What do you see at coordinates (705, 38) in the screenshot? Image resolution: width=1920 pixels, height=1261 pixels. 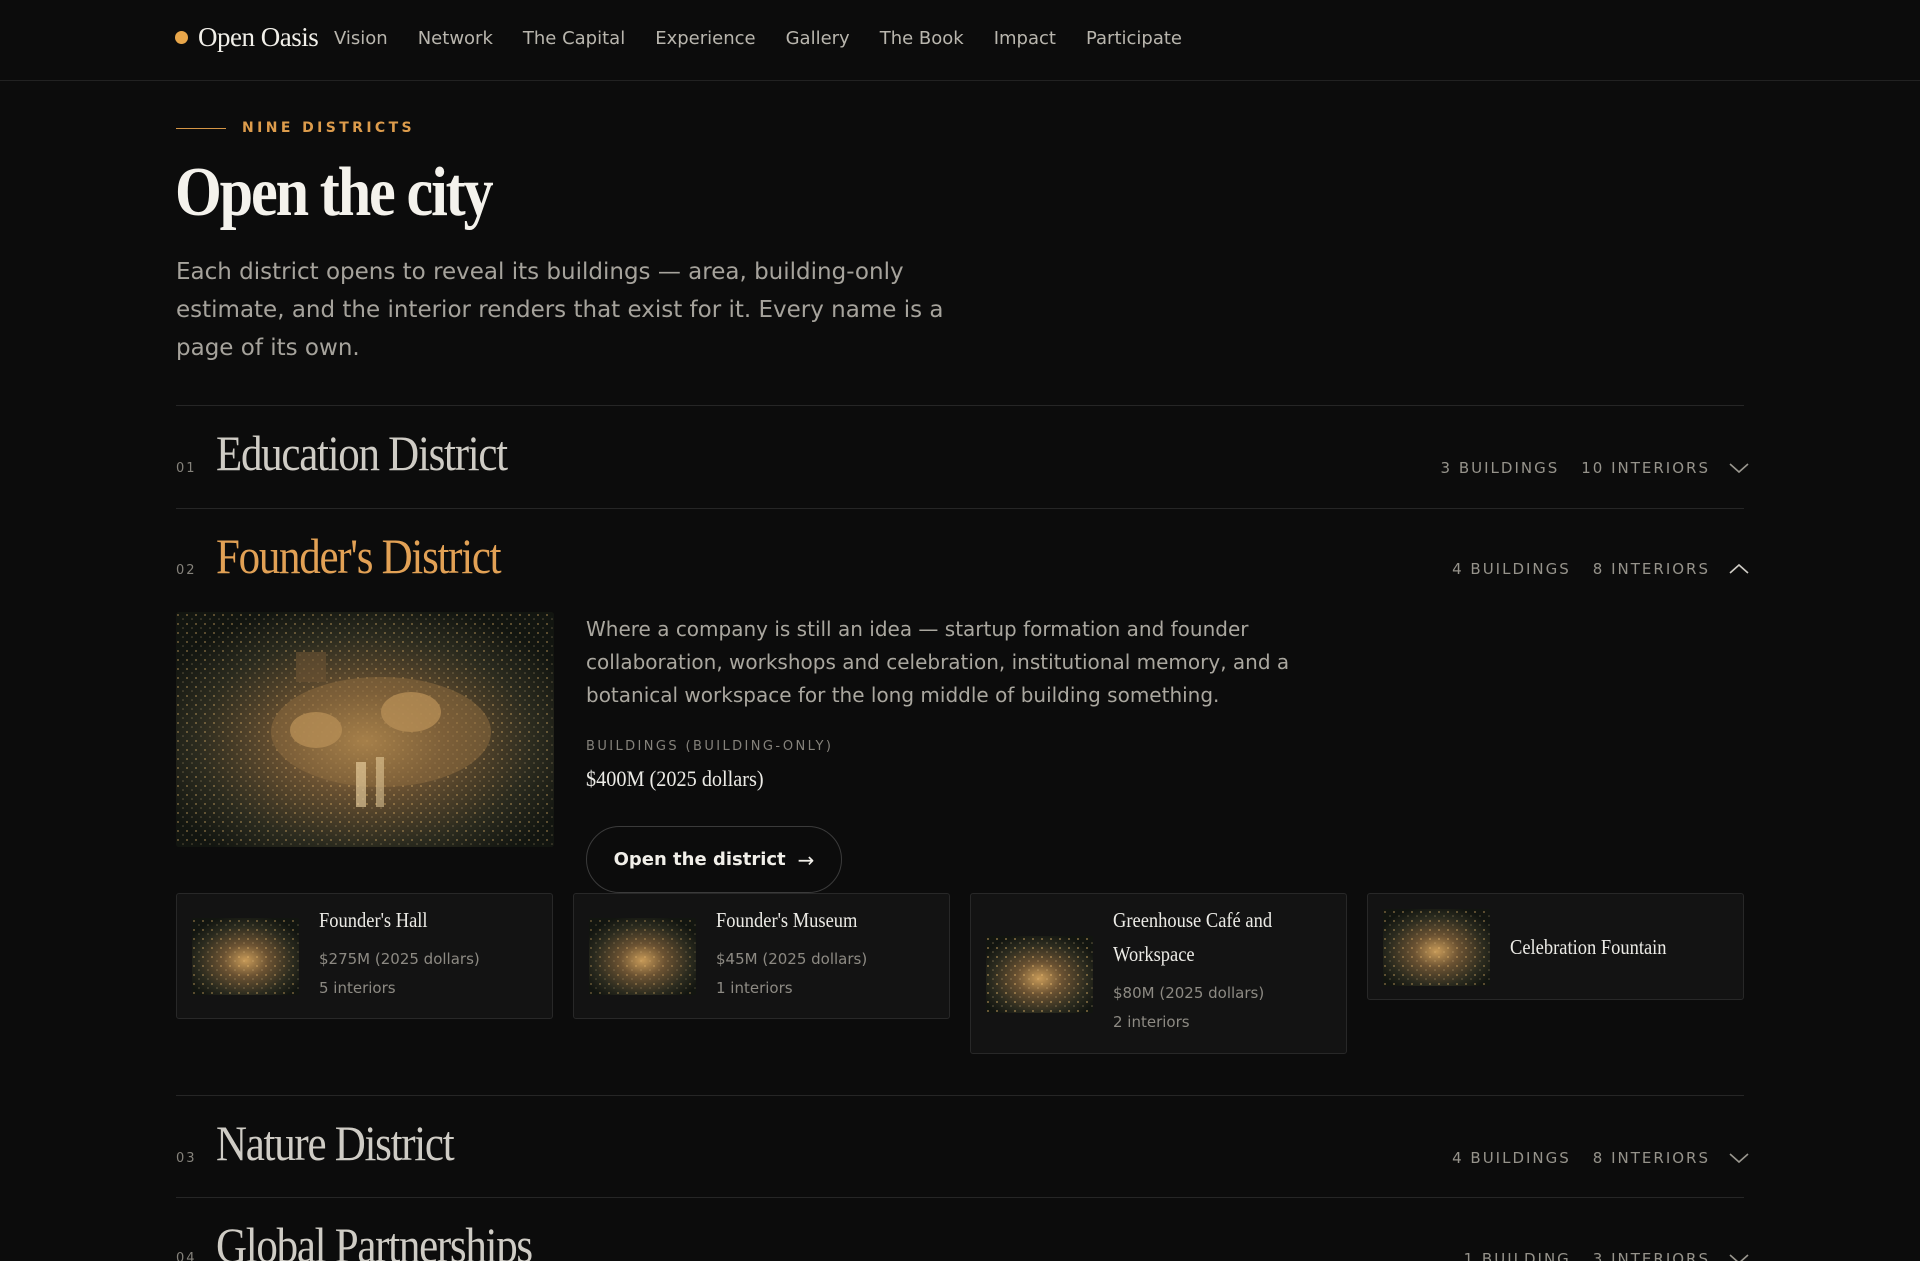 I see `nav-link-experience: Experience` at bounding box center [705, 38].